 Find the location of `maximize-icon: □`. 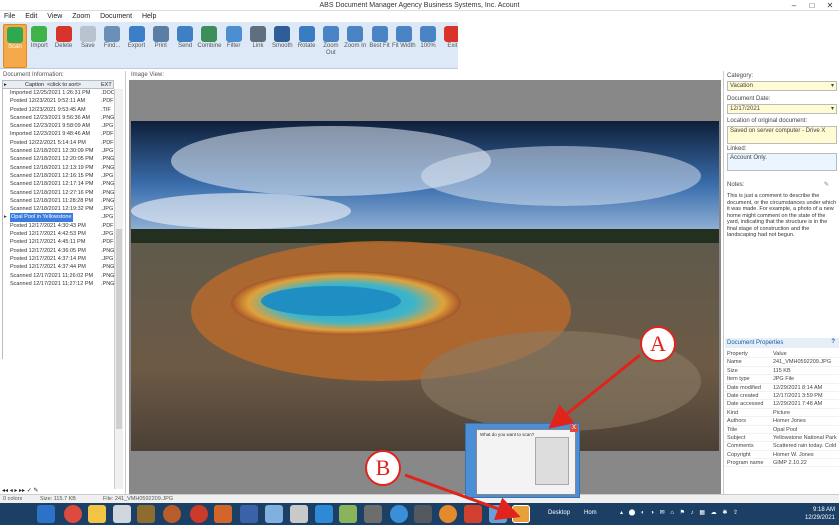

maximize-icon: □ is located at coordinates (812, 5).